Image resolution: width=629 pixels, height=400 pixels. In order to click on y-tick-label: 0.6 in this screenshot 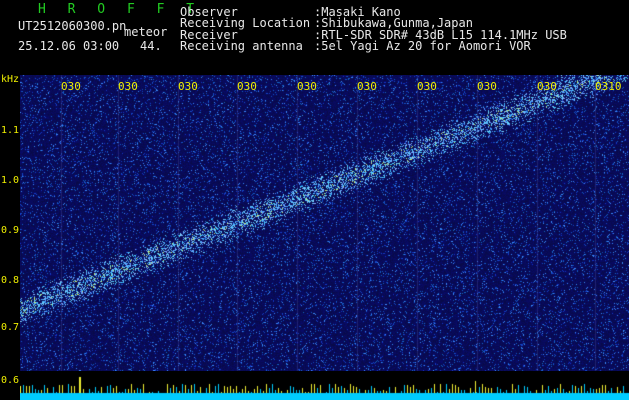, I will do `click(10, 380)`.